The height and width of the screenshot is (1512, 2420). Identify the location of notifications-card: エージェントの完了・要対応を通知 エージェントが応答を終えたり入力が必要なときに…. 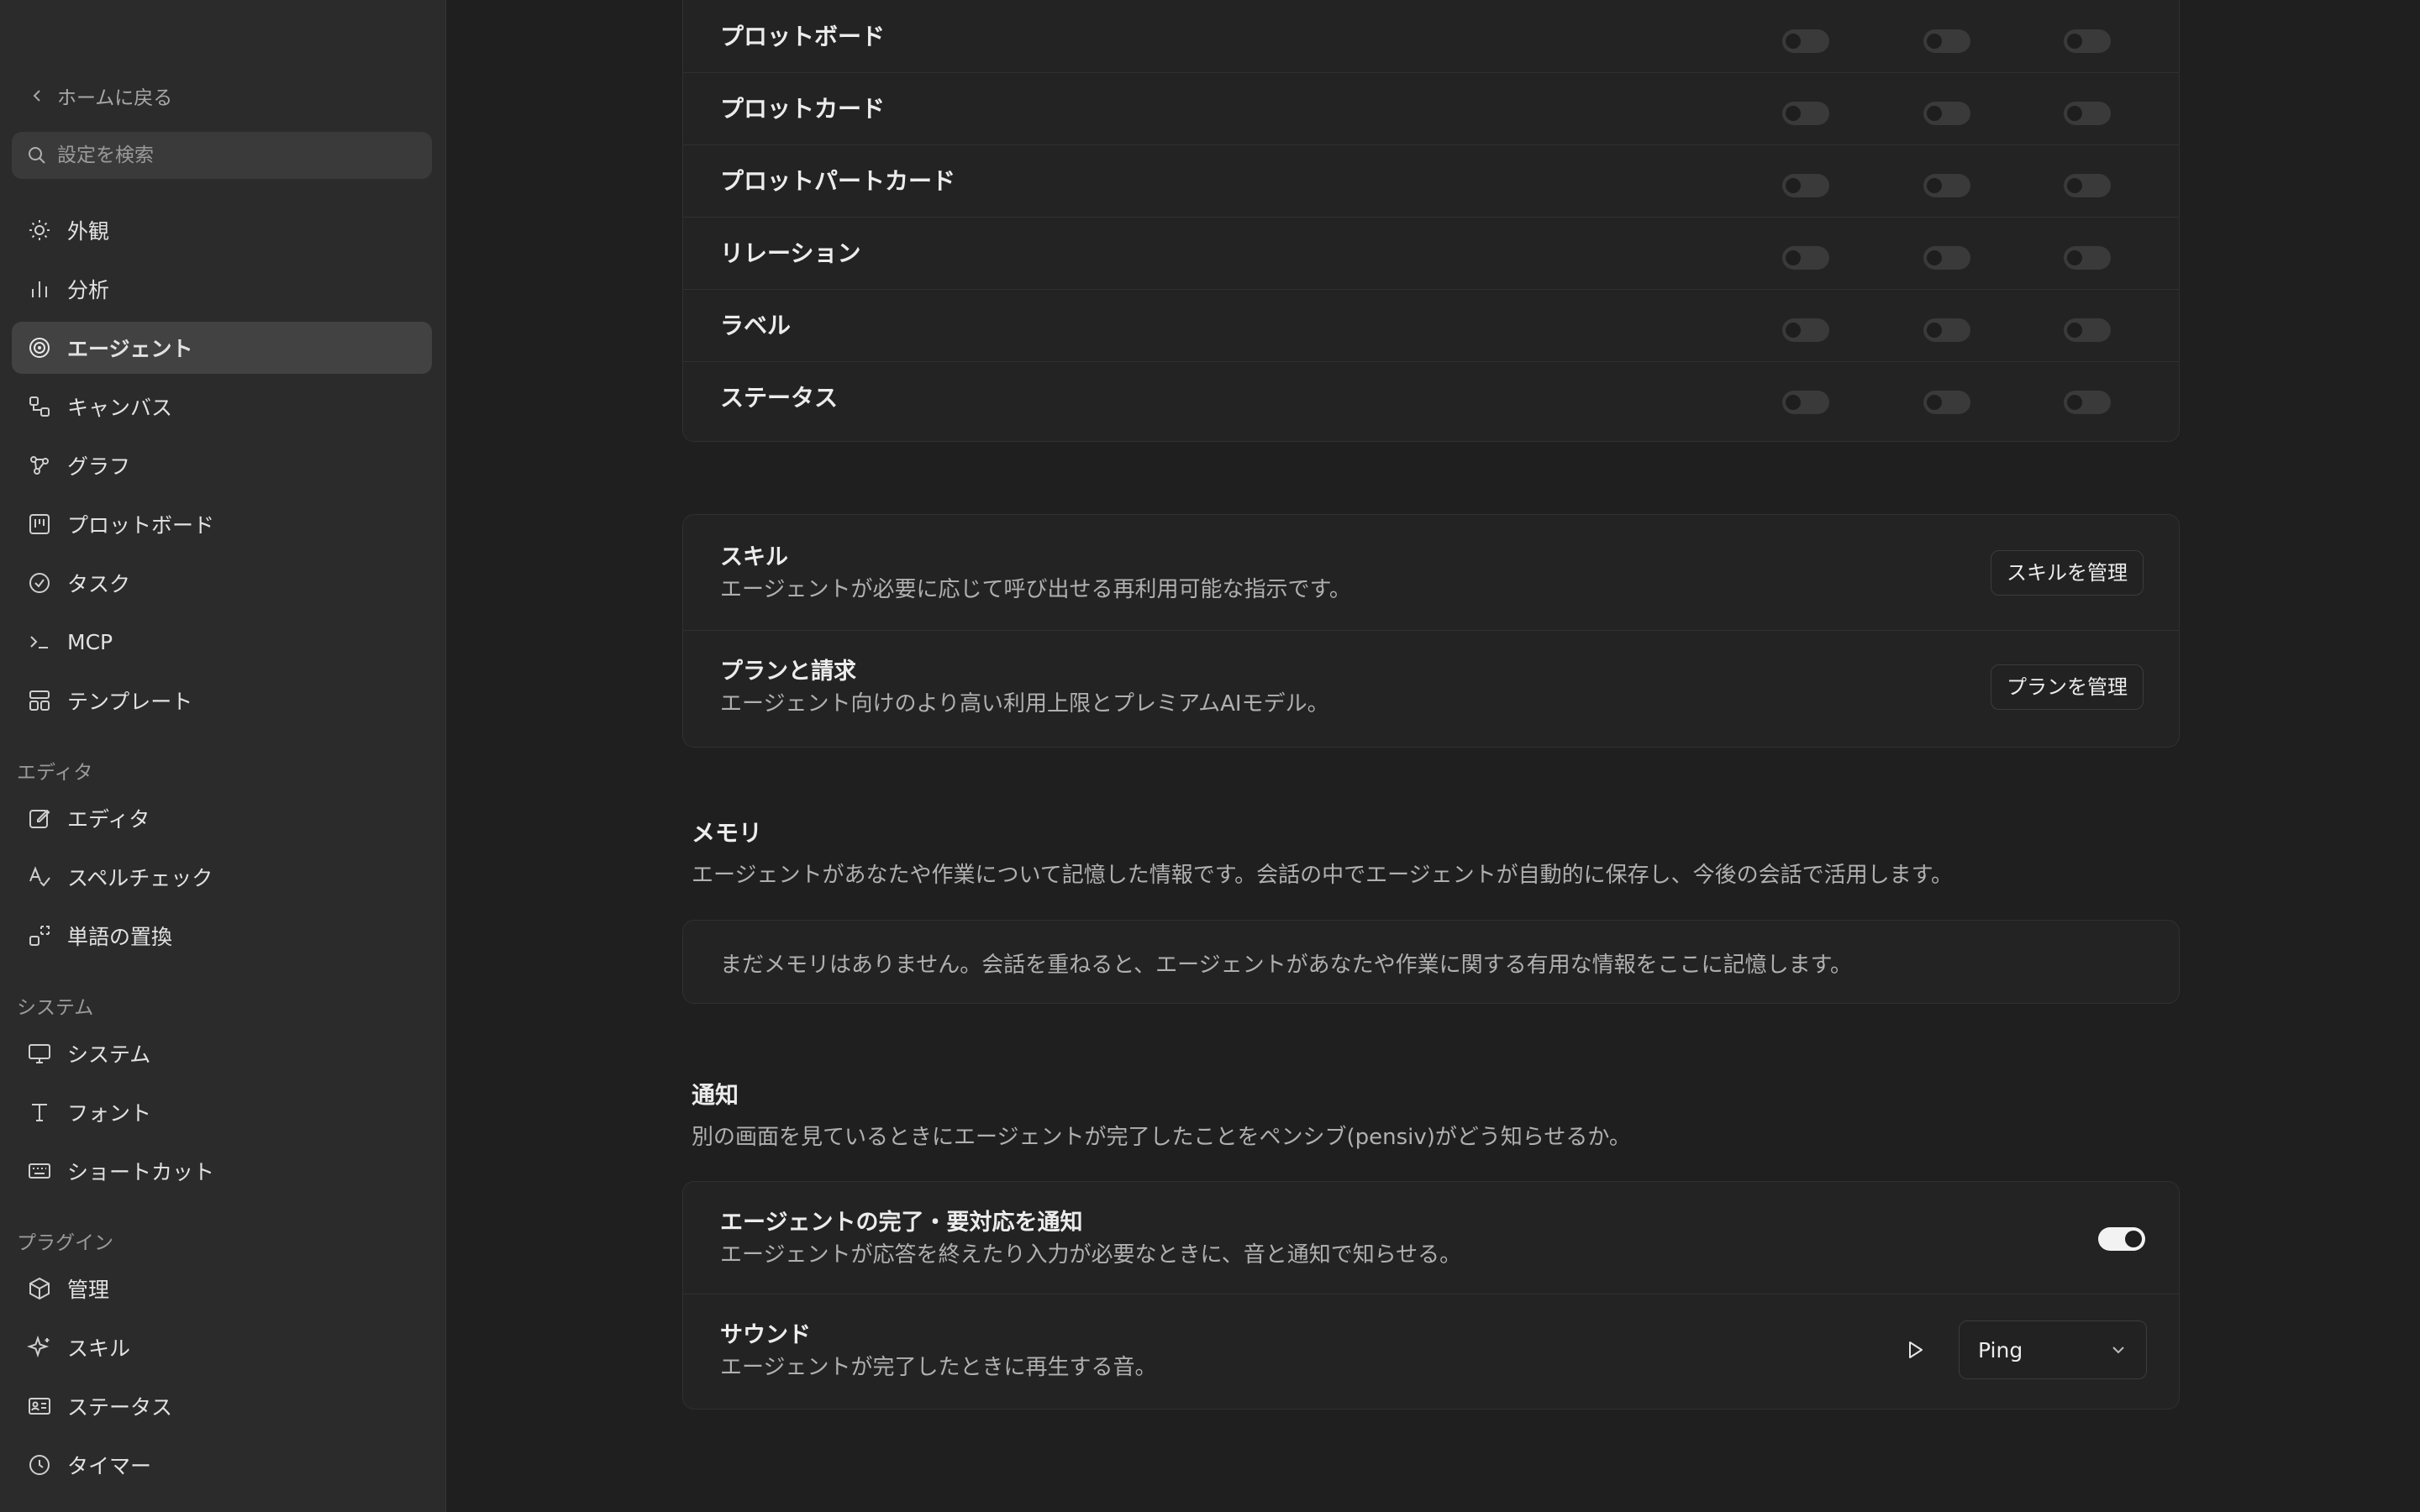
(1431, 1295).